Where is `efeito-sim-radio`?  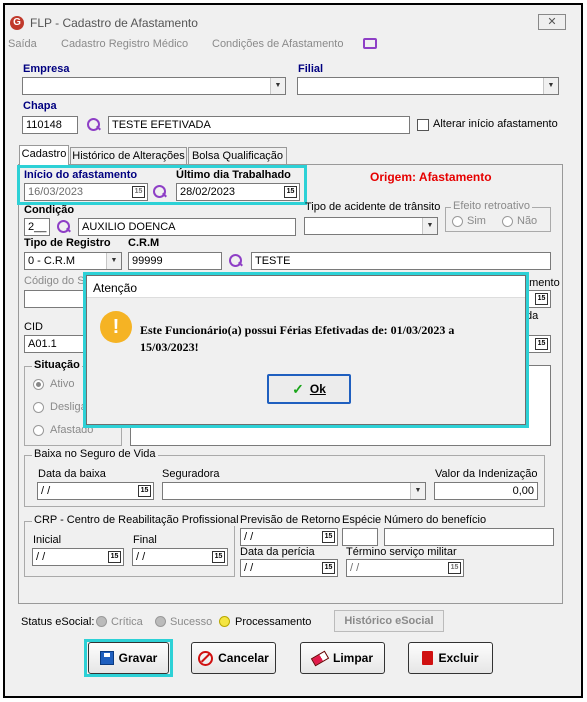 efeito-sim-radio is located at coordinates (457, 221).